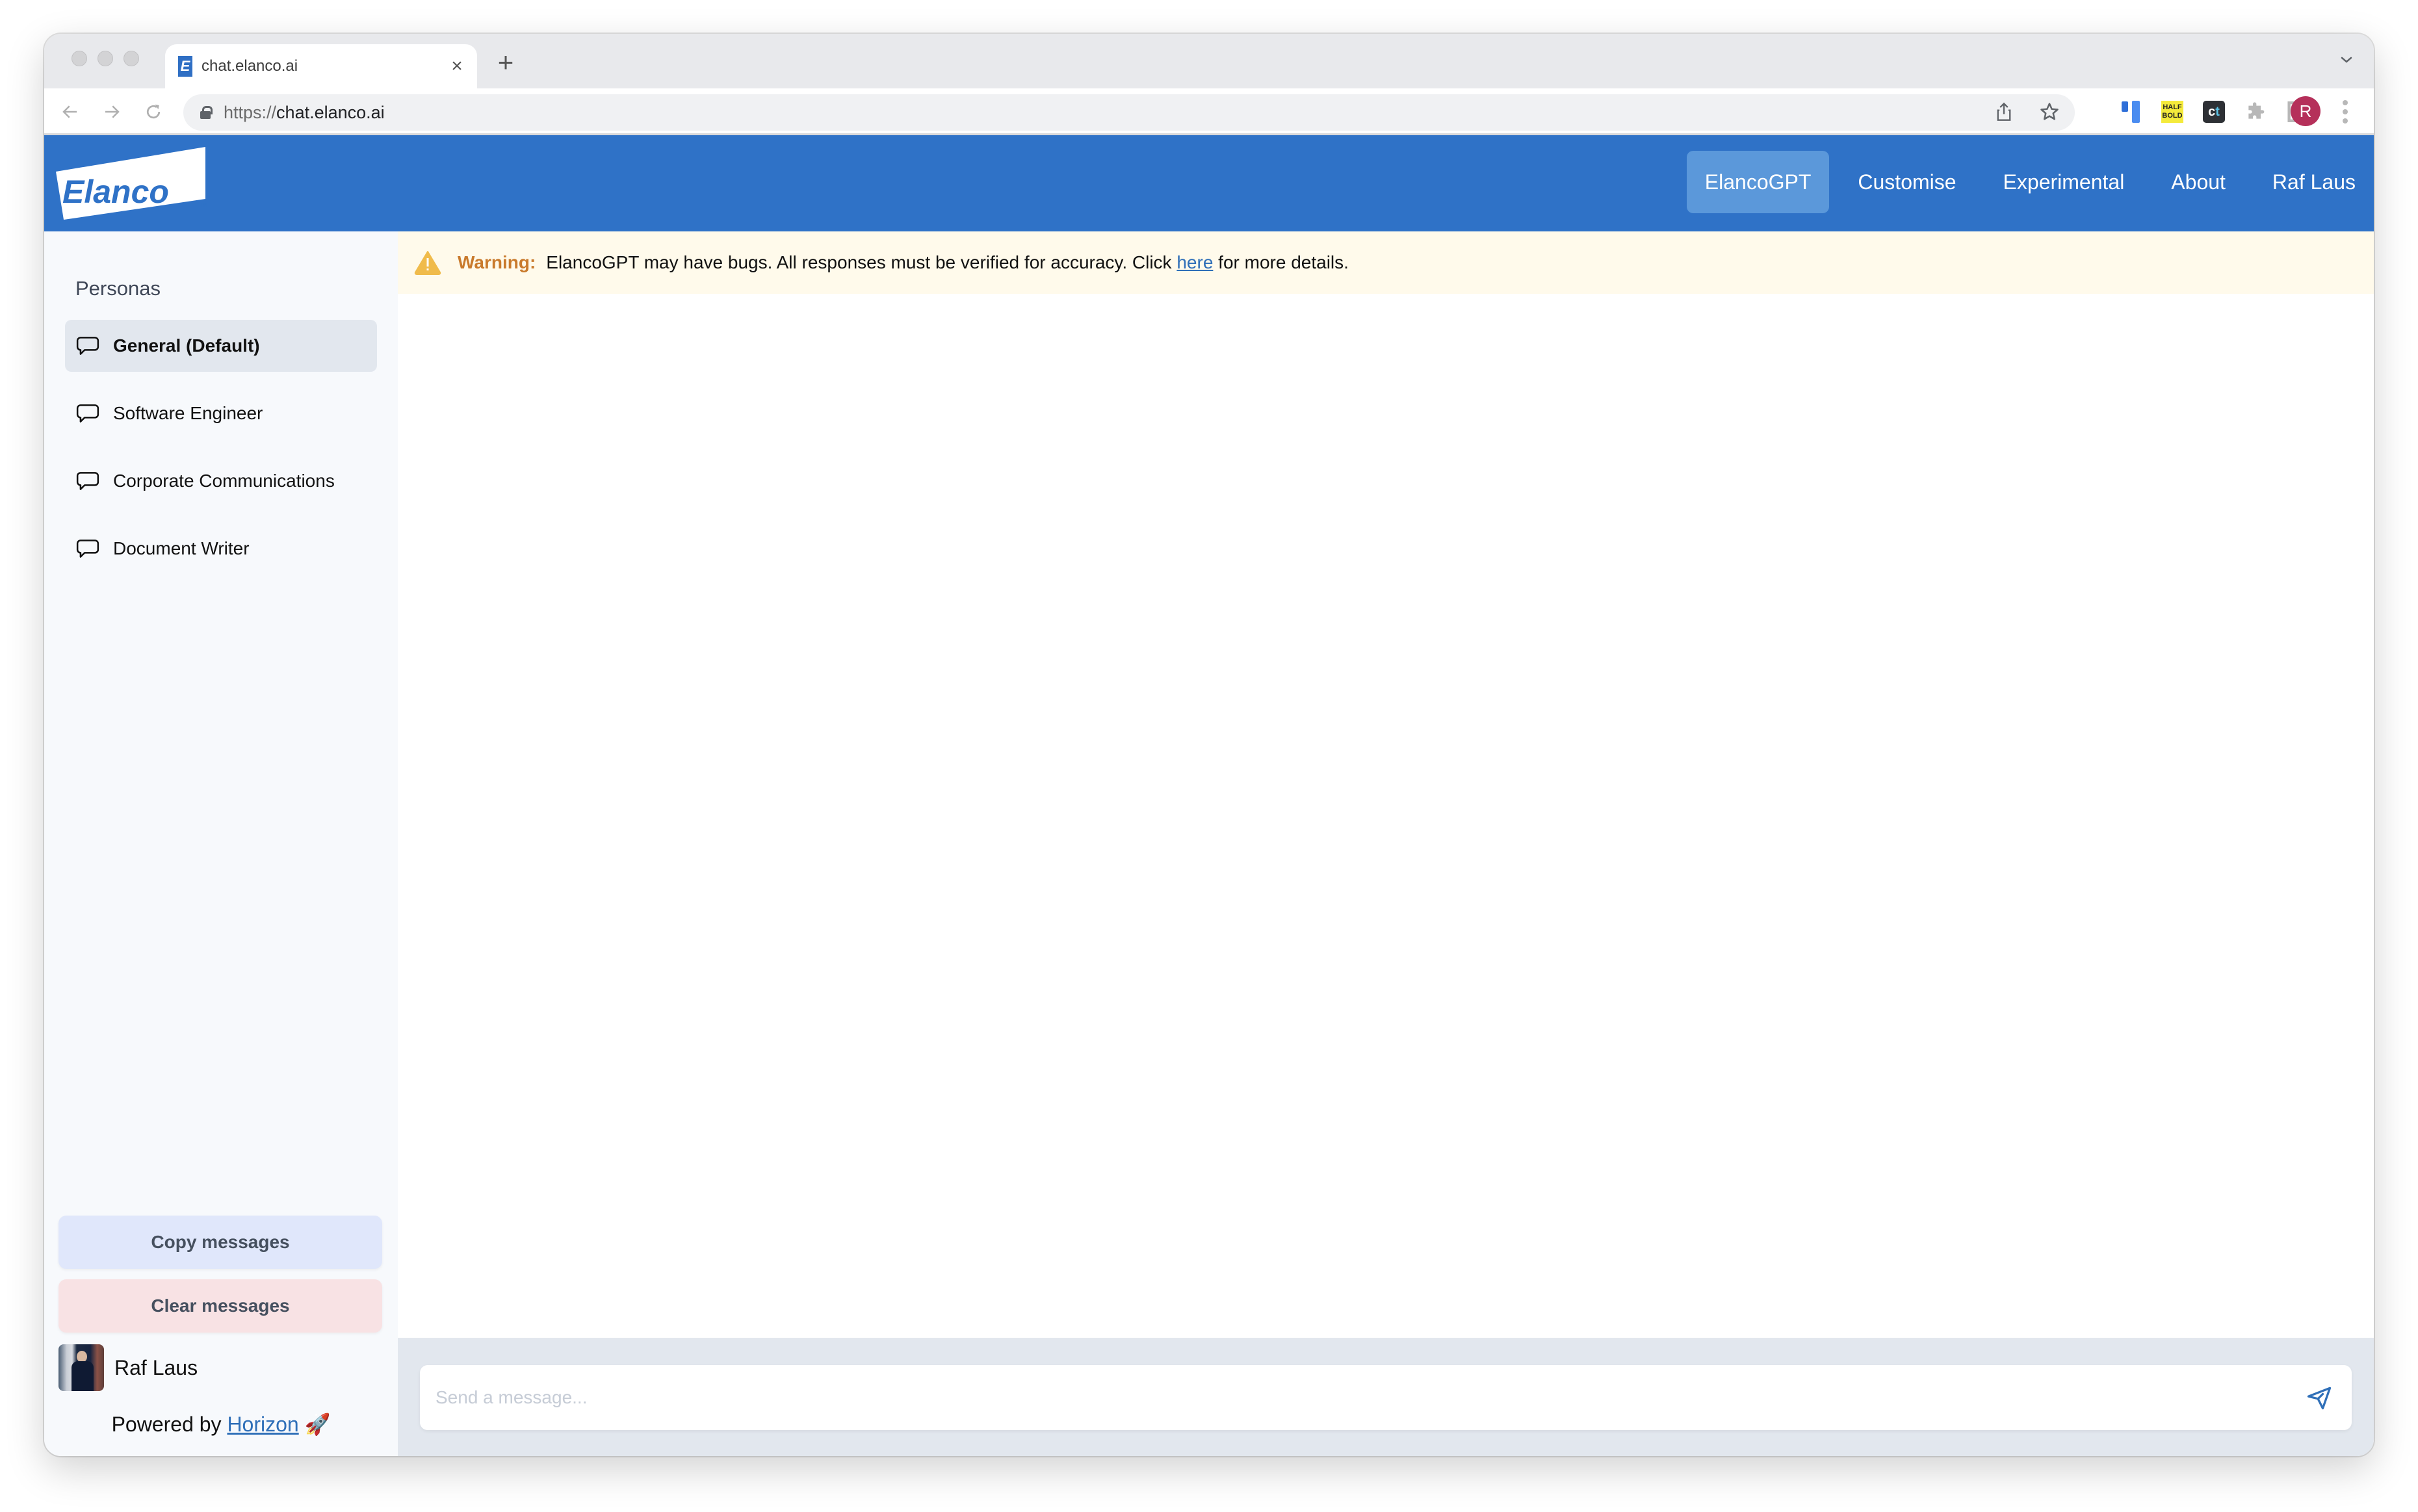  I want to click on warning-details-link: here, so click(1195, 262).